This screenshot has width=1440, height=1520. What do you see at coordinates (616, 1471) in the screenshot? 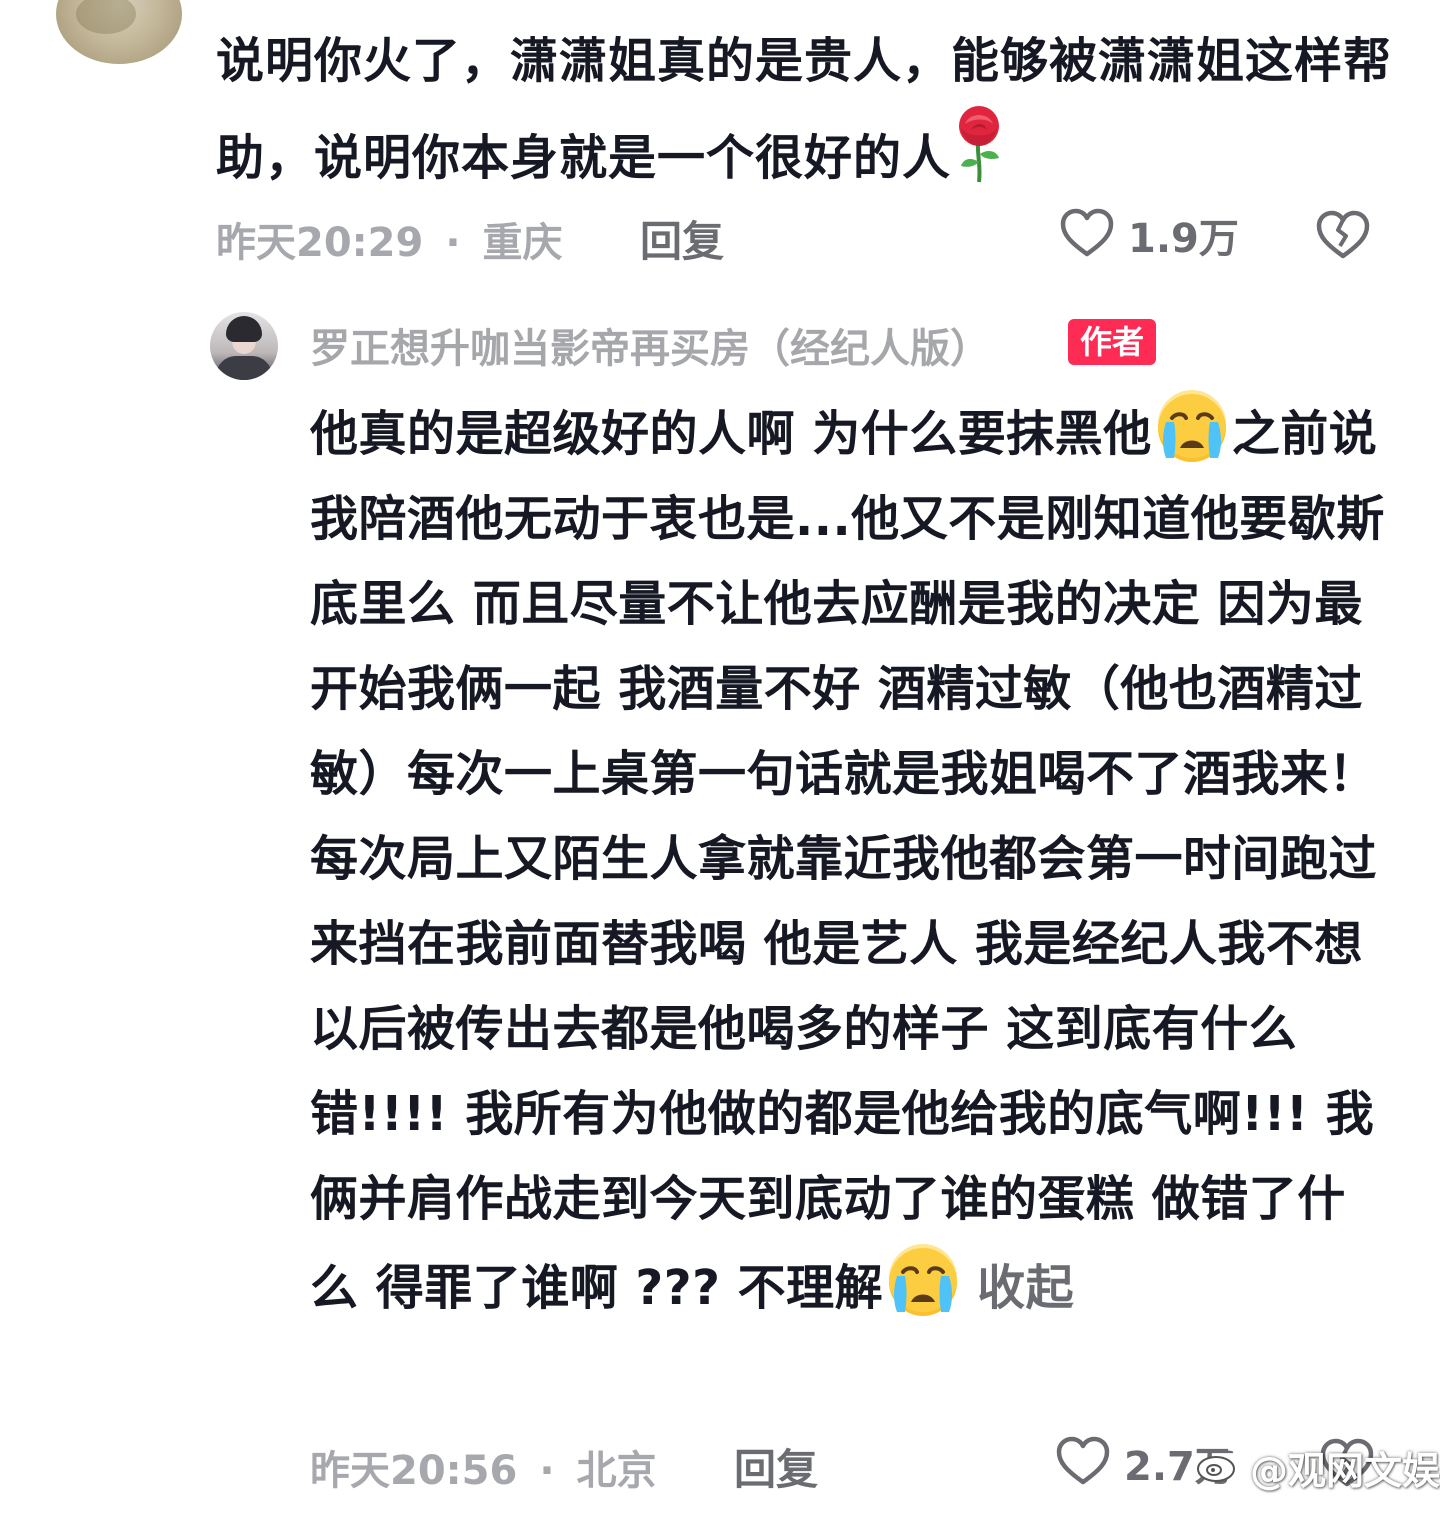
I see `reply-location: 北京` at bounding box center [616, 1471].